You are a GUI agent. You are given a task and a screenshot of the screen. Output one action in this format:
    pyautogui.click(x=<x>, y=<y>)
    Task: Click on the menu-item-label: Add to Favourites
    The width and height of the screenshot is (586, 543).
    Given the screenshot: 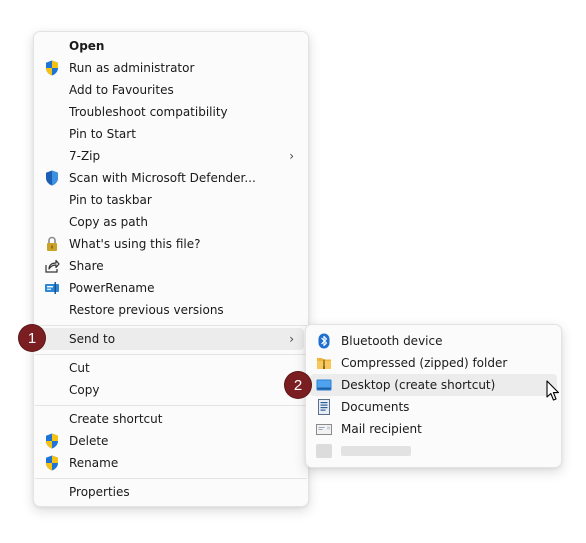 What is the action you would take?
    pyautogui.click(x=121, y=90)
    